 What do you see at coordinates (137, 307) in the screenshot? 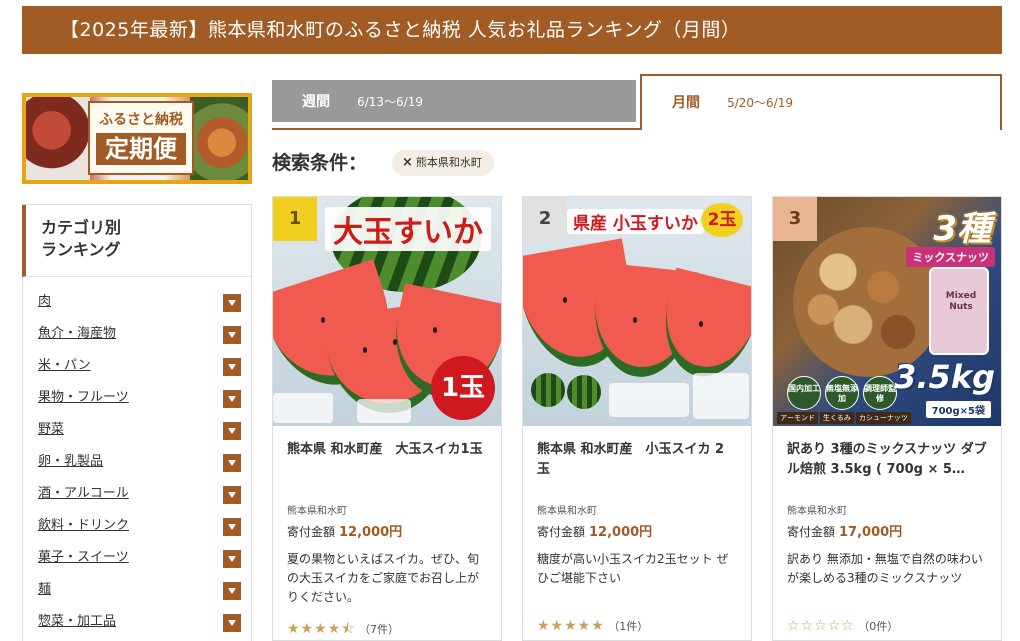
I see `category-item-meat: 肉` at bounding box center [137, 307].